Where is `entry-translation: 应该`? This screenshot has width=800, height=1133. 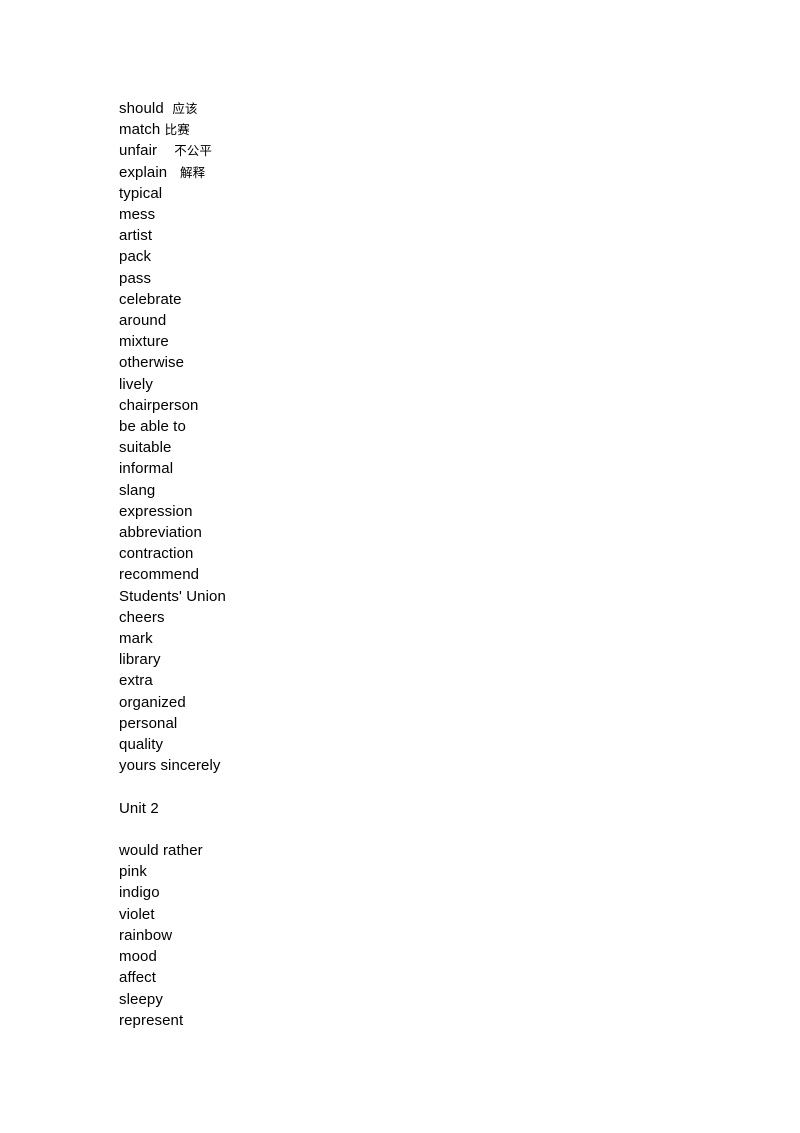
entry-translation: 应该 is located at coordinates (185, 108).